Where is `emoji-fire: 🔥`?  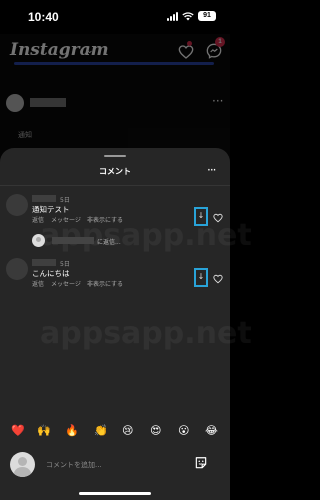 emoji-fire: 🔥 is located at coordinates (72, 430).